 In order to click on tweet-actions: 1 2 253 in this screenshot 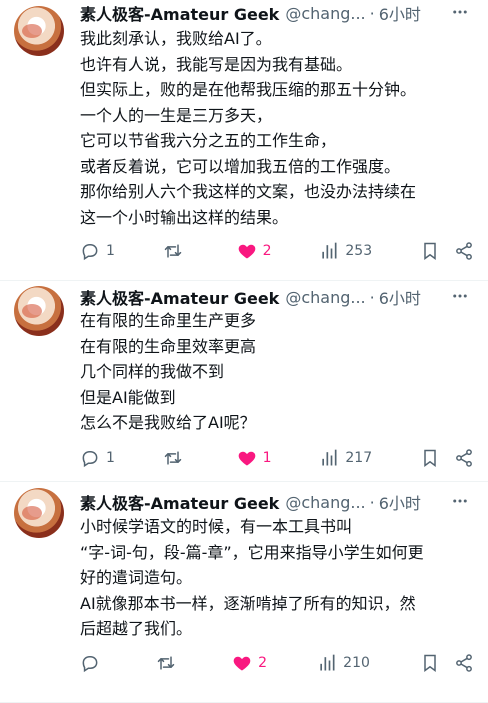, I will do `click(277, 251)`.